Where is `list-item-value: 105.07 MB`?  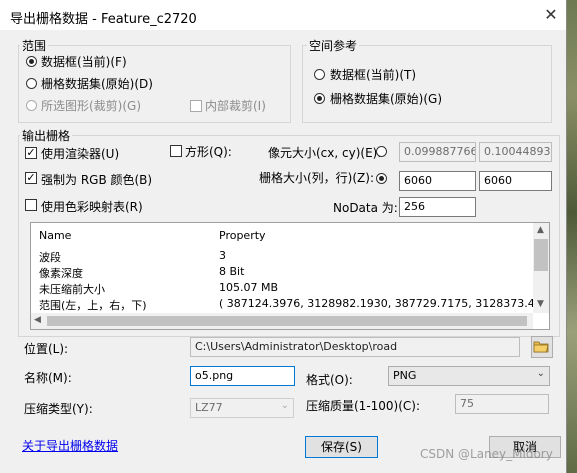 list-item-value: 105.07 MB is located at coordinates (249, 287).